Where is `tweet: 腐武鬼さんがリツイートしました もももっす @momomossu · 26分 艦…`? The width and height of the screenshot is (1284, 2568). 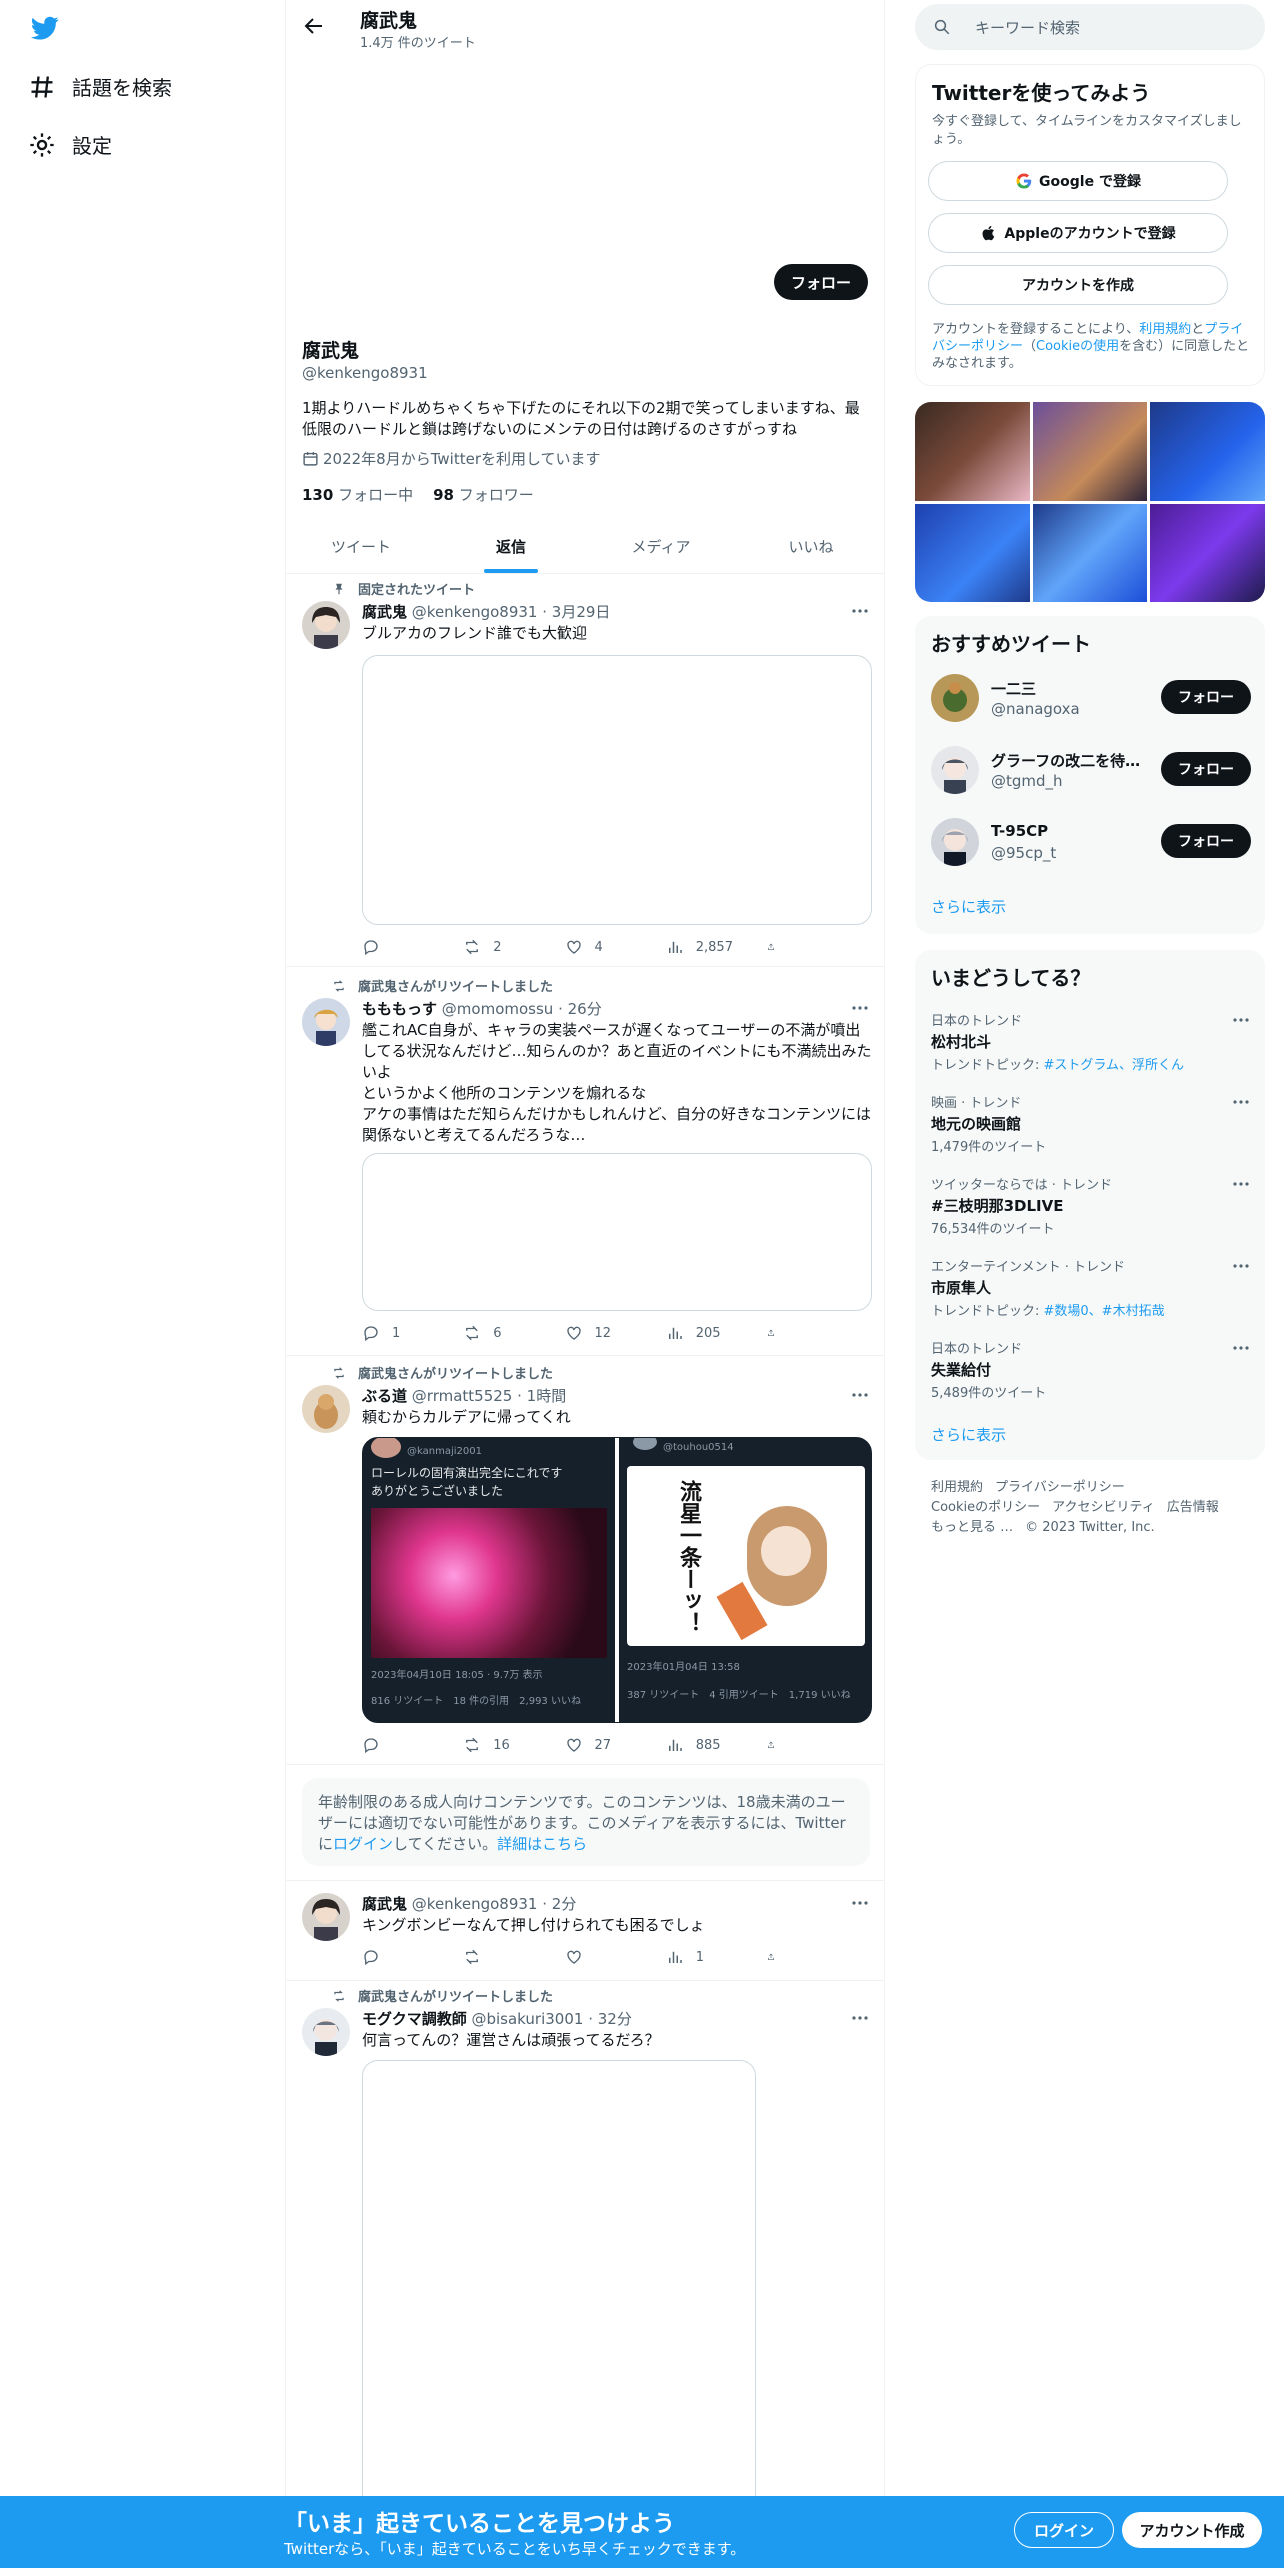
tweet: 腐武鬼さんがリツイートしました もももっす @momomossu · 26分 艦… is located at coordinates (585, 1162).